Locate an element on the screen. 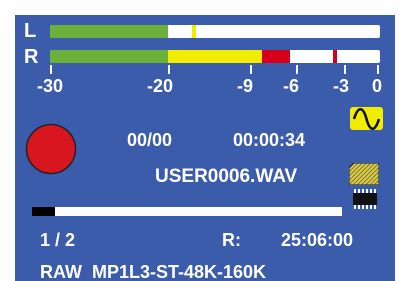 Image resolution: width=401 pixels, height=281 pixels. right-peak-marker is located at coordinates (335, 56).